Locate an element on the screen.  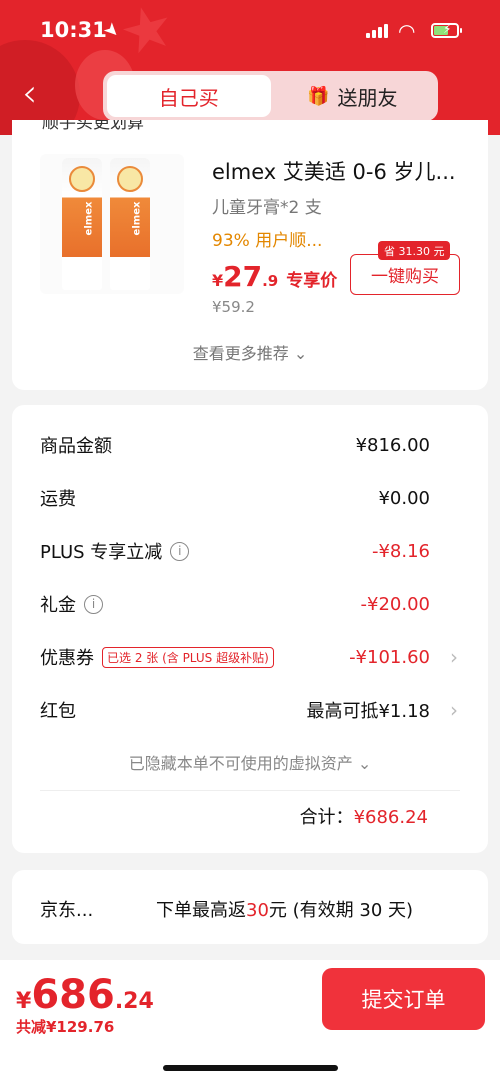
wifi-icon: ◠ is located at coordinates (407, 31).